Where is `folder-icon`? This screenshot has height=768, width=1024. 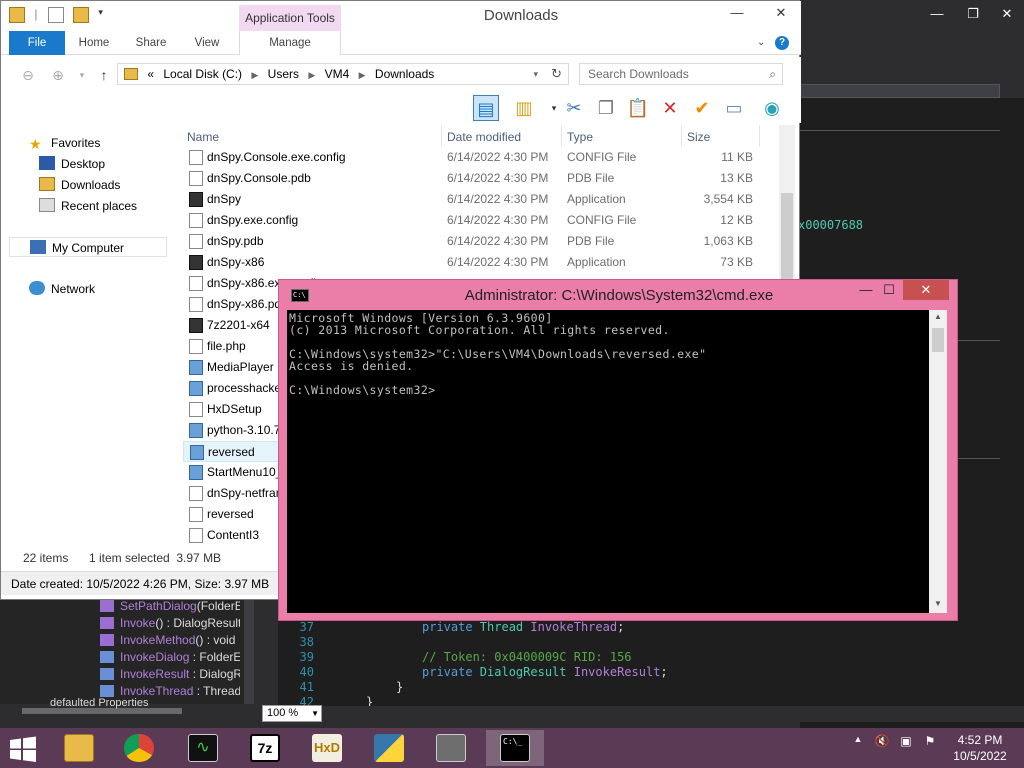 folder-icon is located at coordinates (17, 15).